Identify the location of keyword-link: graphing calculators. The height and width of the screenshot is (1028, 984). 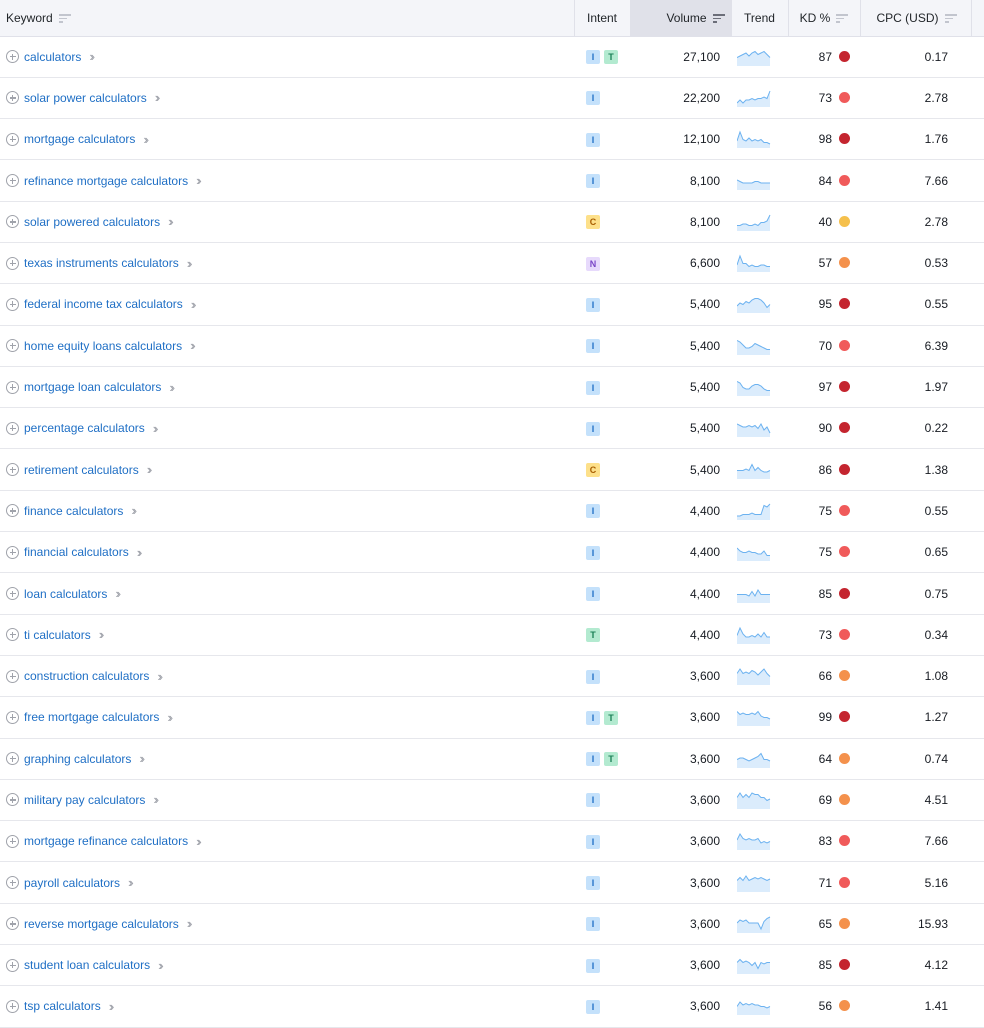
(77, 759).